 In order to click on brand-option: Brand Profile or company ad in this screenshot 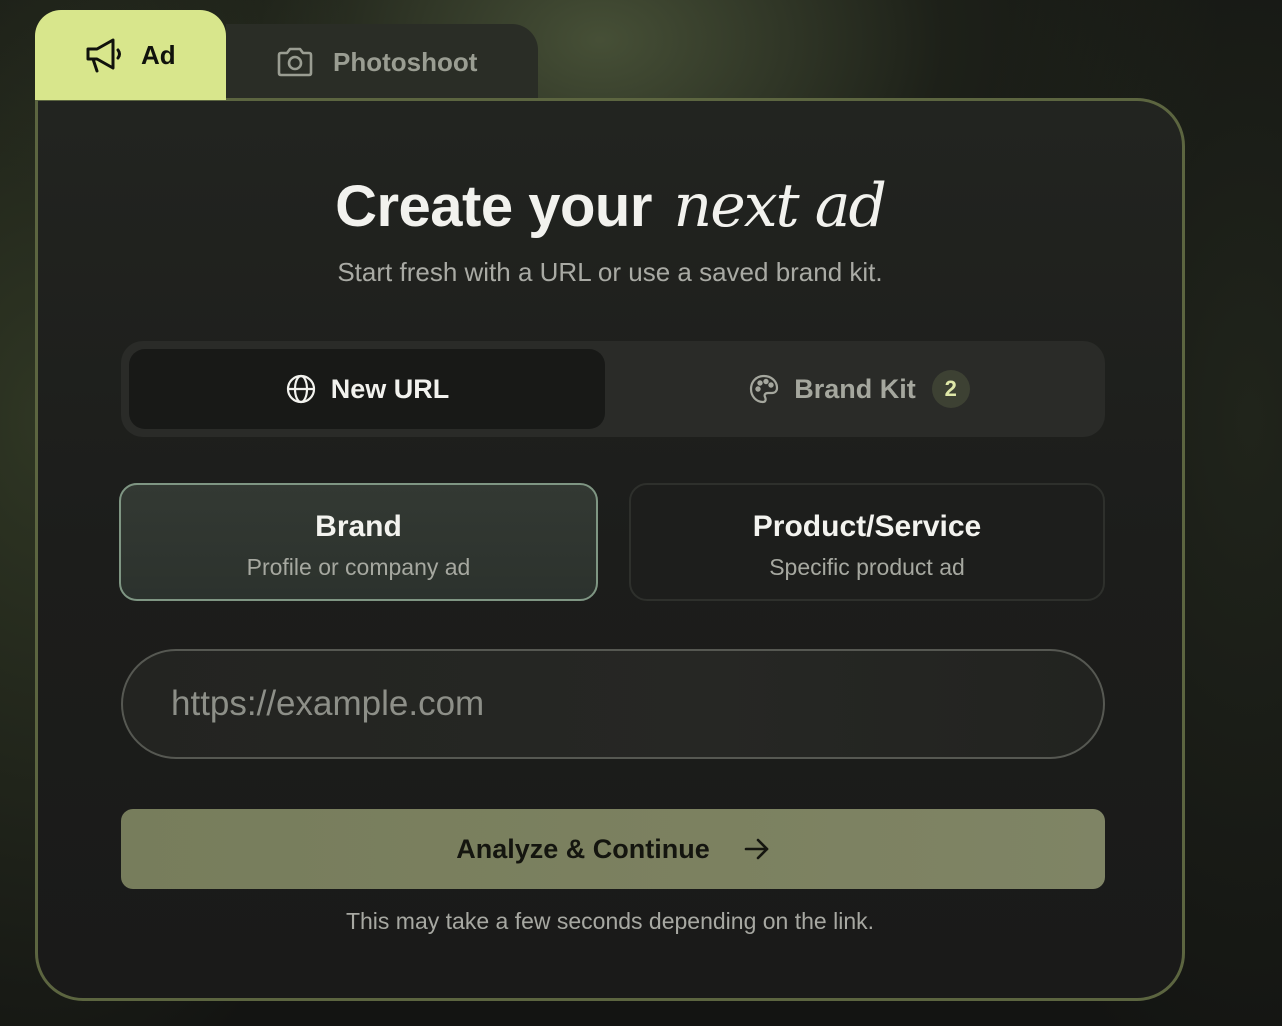, I will do `click(358, 542)`.